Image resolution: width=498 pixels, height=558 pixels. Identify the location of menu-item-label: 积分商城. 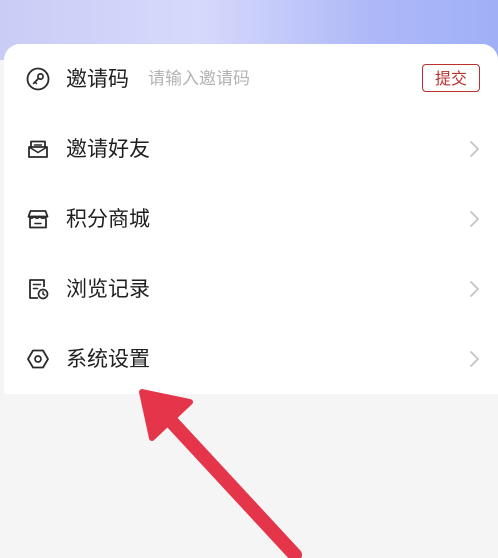
(108, 219).